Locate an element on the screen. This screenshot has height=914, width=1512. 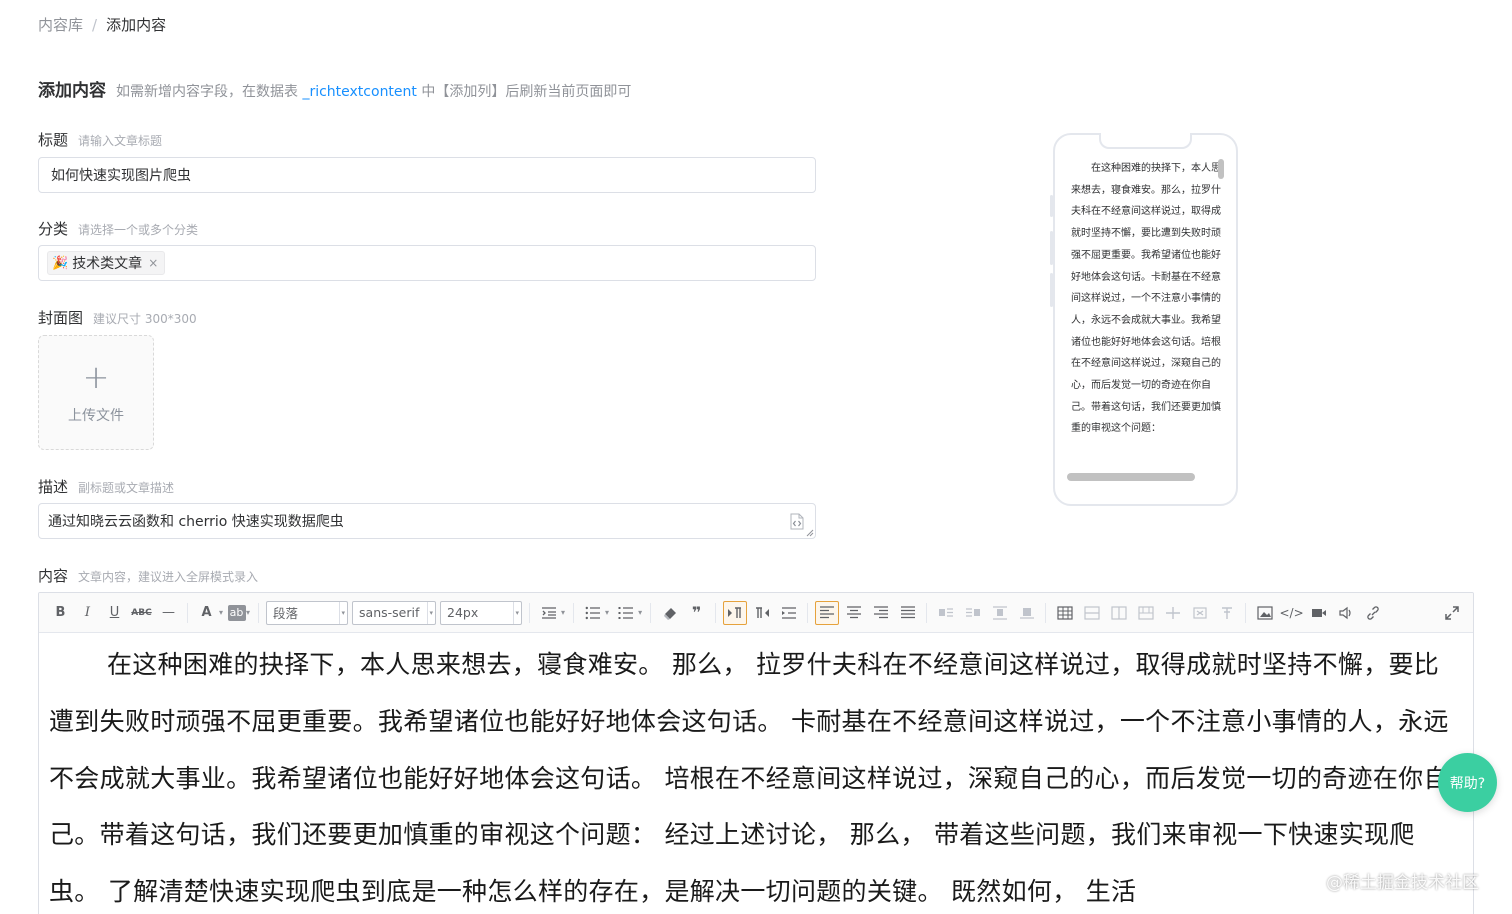
title-field-label: 标题 请输入文章标题 is located at coordinates (100, 139).